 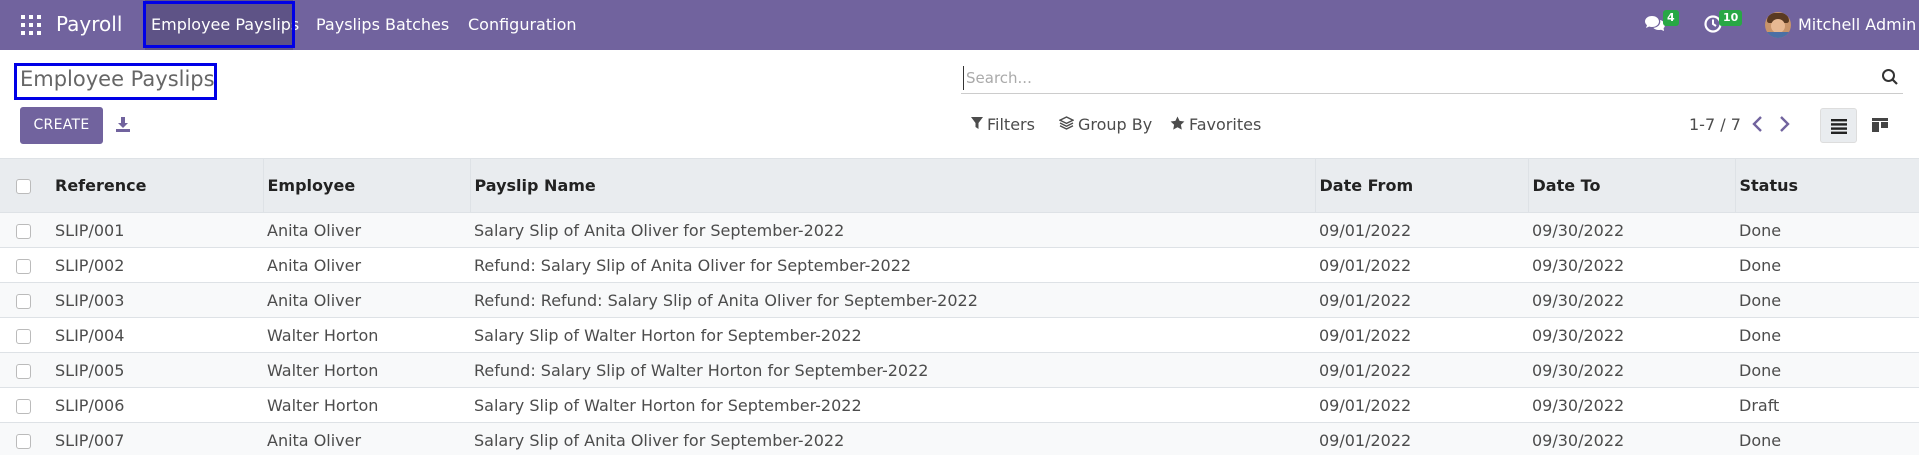 I want to click on create-button: CREATE, so click(x=61, y=125).